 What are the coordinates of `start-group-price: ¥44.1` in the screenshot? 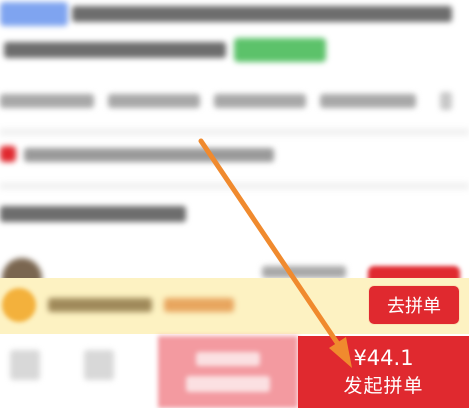 It's located at (383, 358).